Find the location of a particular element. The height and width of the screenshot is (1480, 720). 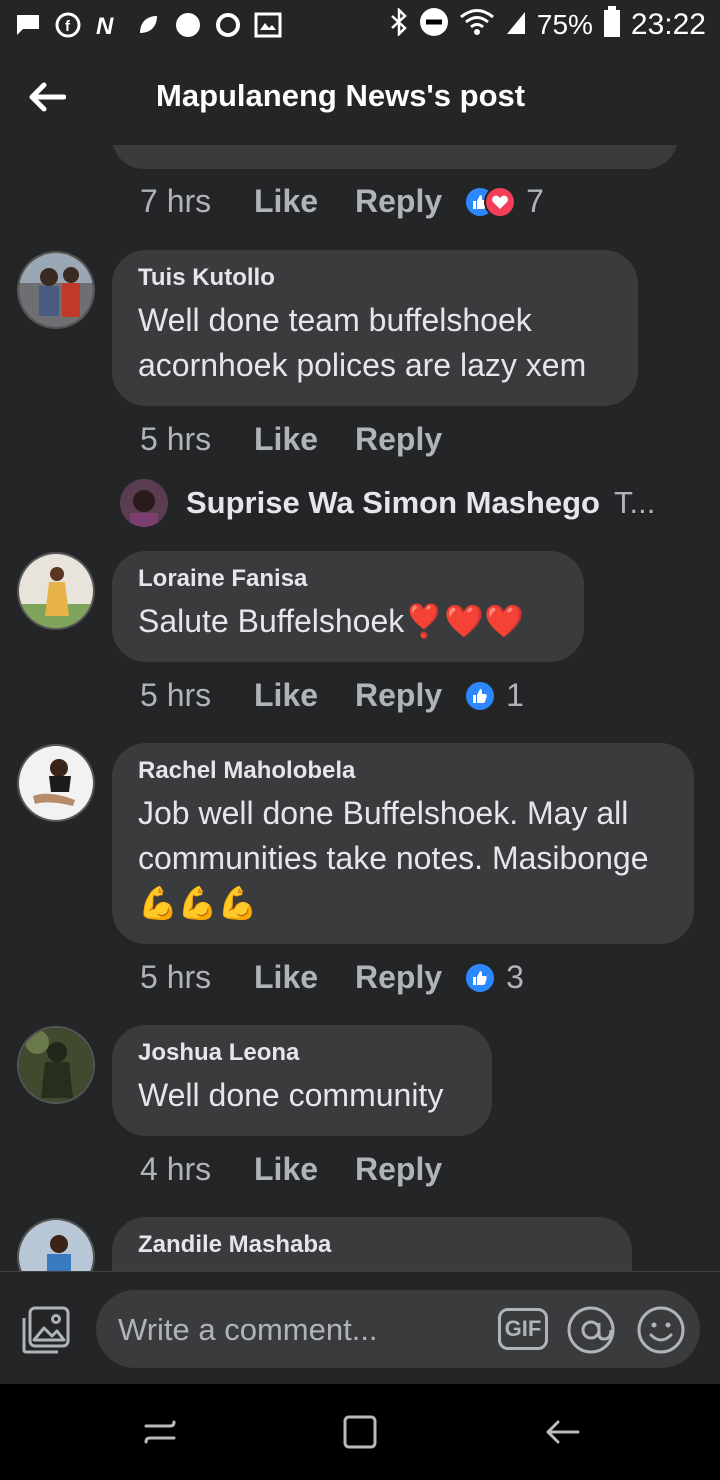

message-icon is located at coordinates (28, 25).